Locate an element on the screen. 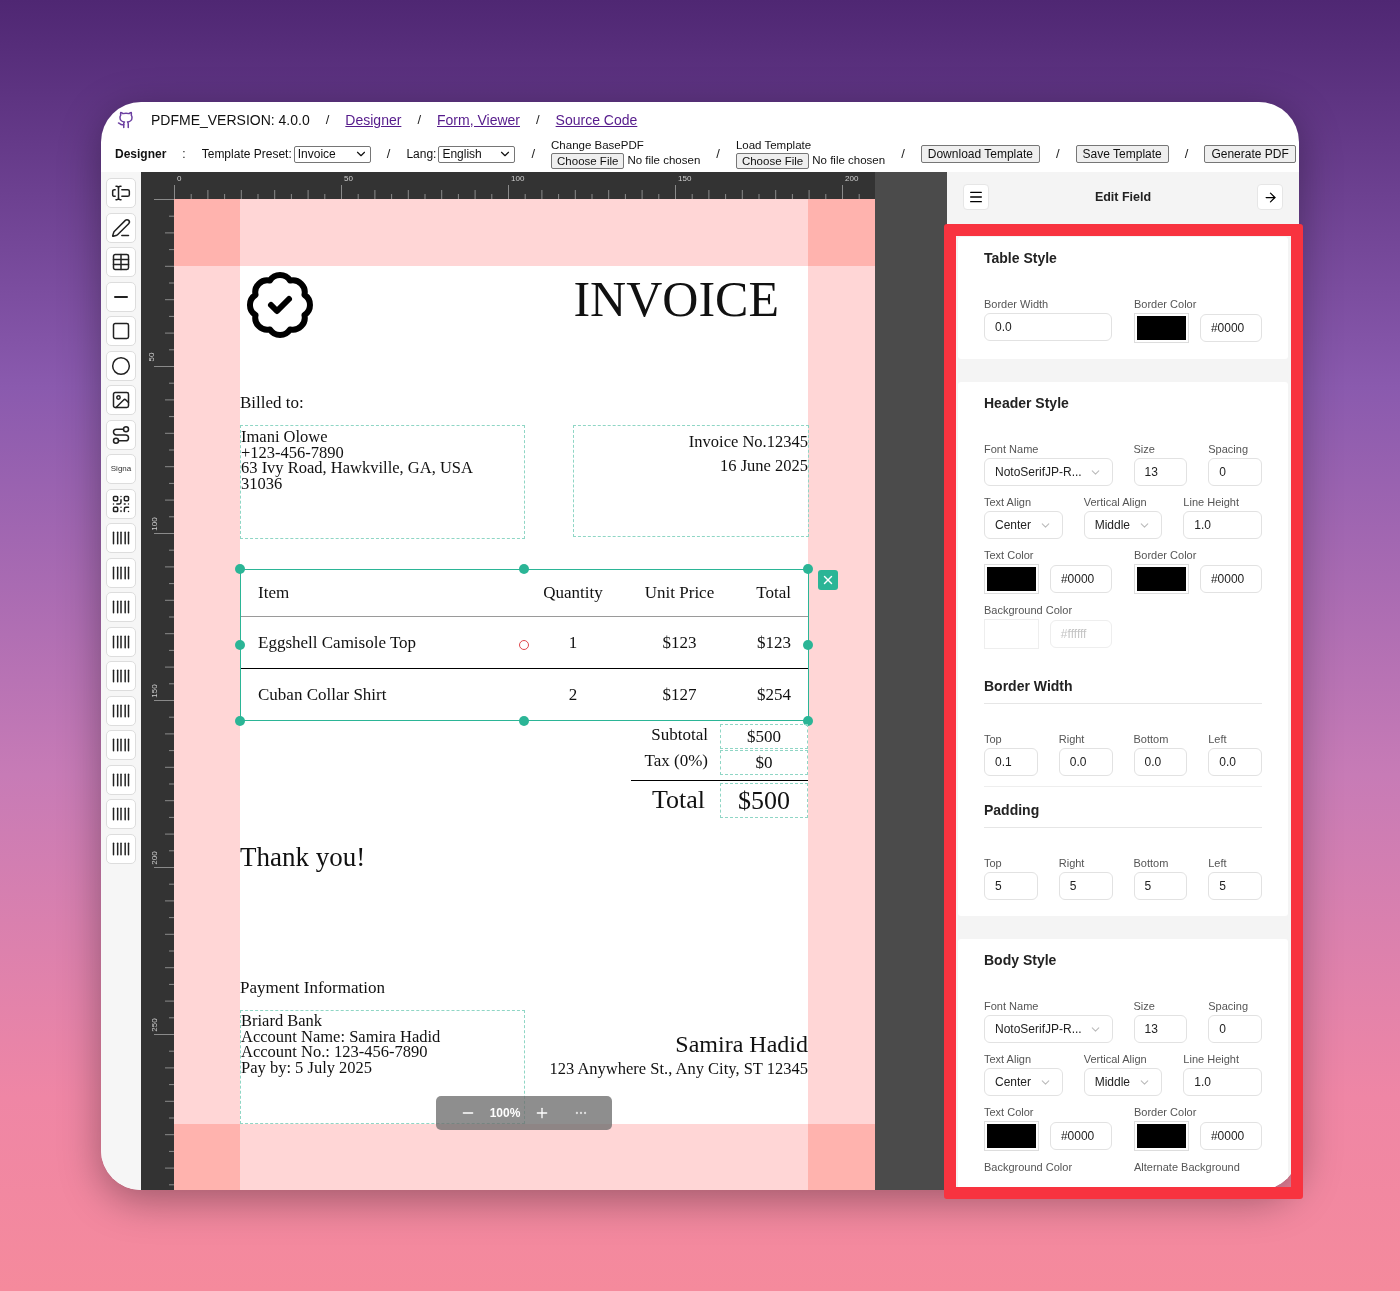  delete-button is located at coordinates (828, 580).